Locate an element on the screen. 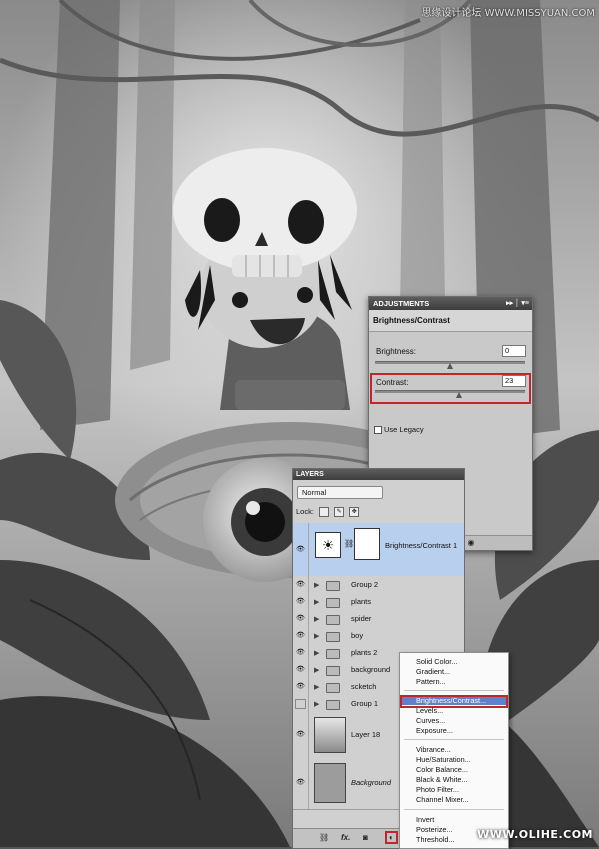 The image size is (599, 849). adjustment-heading: Brightness/Contrast is located at coordinates (450, 321).